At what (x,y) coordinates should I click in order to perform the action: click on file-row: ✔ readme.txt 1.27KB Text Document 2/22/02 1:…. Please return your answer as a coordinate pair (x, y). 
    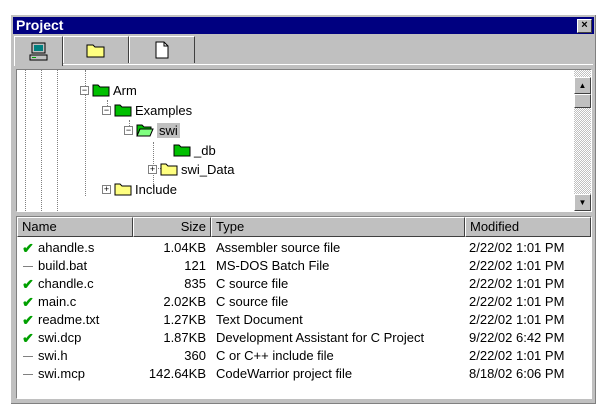
    Looking at the image, I should click on (304, 320).